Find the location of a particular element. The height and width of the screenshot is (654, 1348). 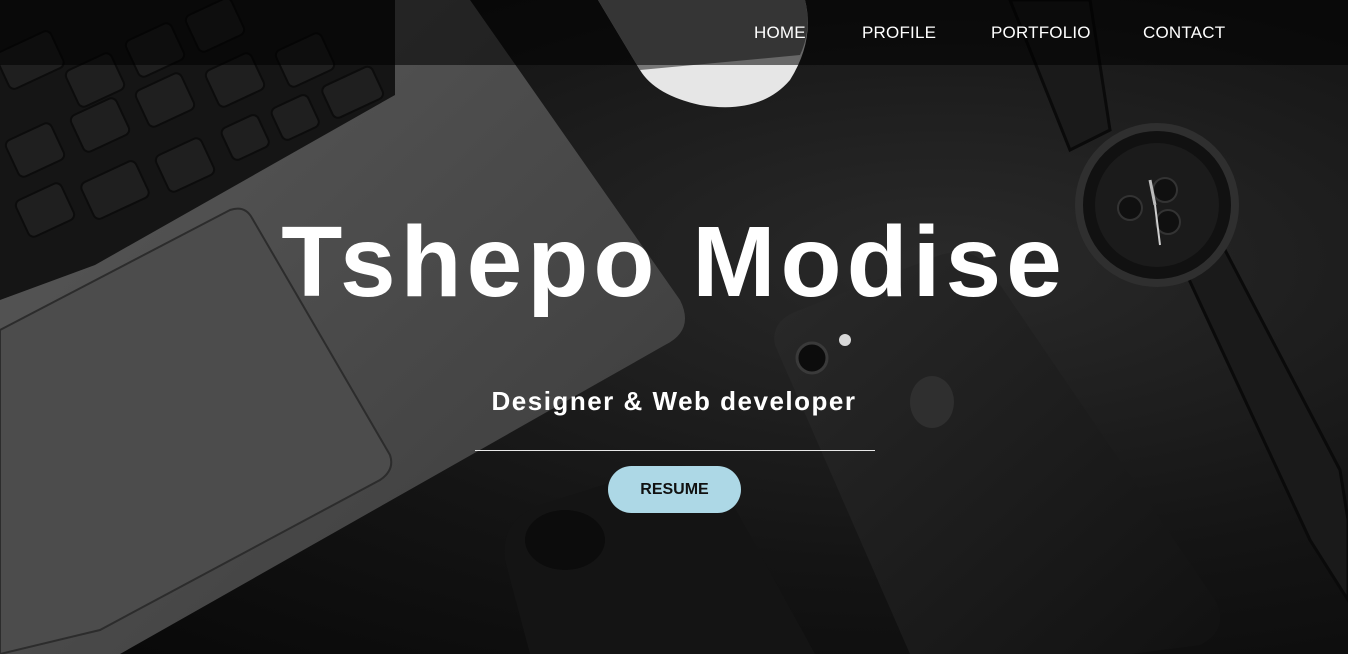

nav-link-home: HOME is located at coordinates (780, 33).